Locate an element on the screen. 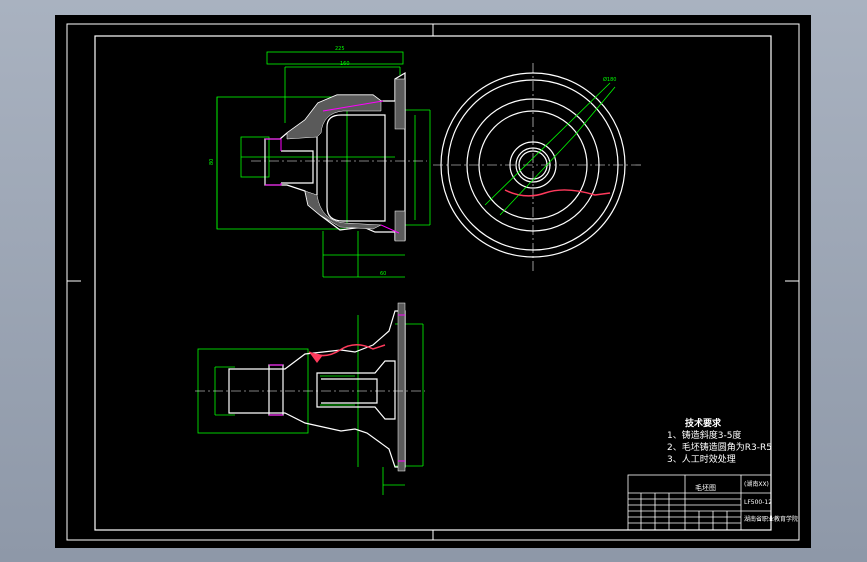  front-section-view: 225 160 80 60 is located at coordinates (320, 162).